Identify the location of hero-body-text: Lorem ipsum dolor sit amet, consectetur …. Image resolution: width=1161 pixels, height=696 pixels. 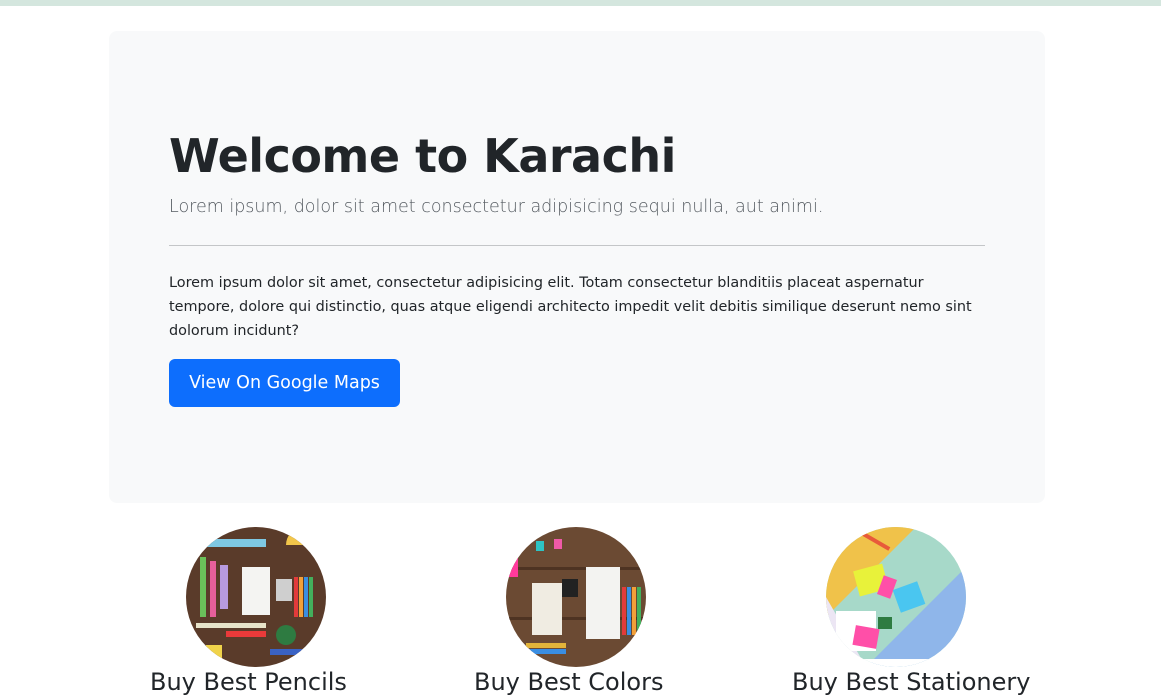
(570, 307).